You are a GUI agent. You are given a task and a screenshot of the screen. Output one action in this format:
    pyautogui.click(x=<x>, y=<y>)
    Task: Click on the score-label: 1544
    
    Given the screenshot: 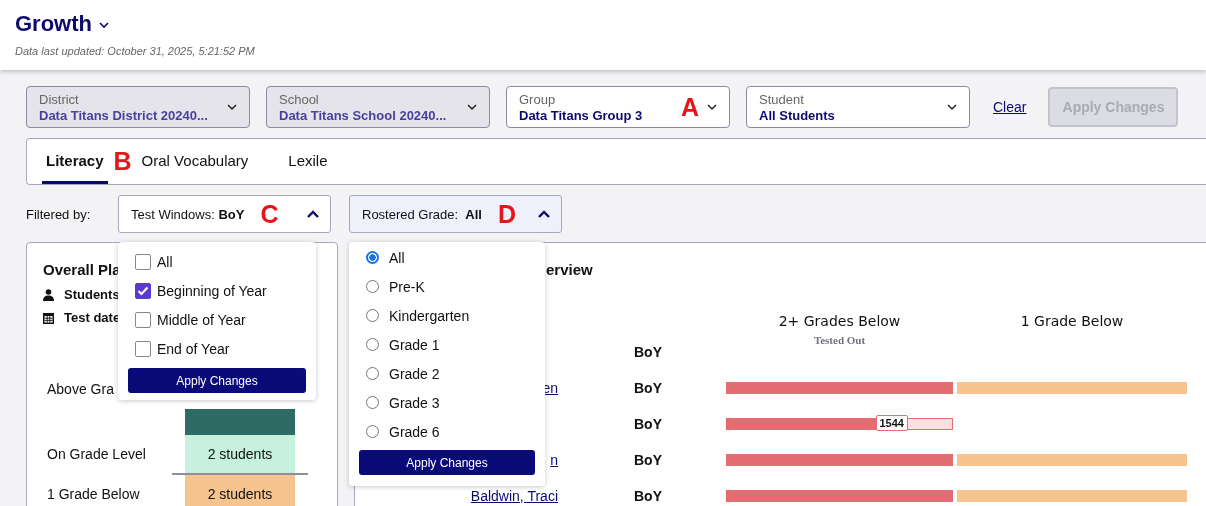 What is the action you would take?
    pyautogui.click(x=891, y=423)
    